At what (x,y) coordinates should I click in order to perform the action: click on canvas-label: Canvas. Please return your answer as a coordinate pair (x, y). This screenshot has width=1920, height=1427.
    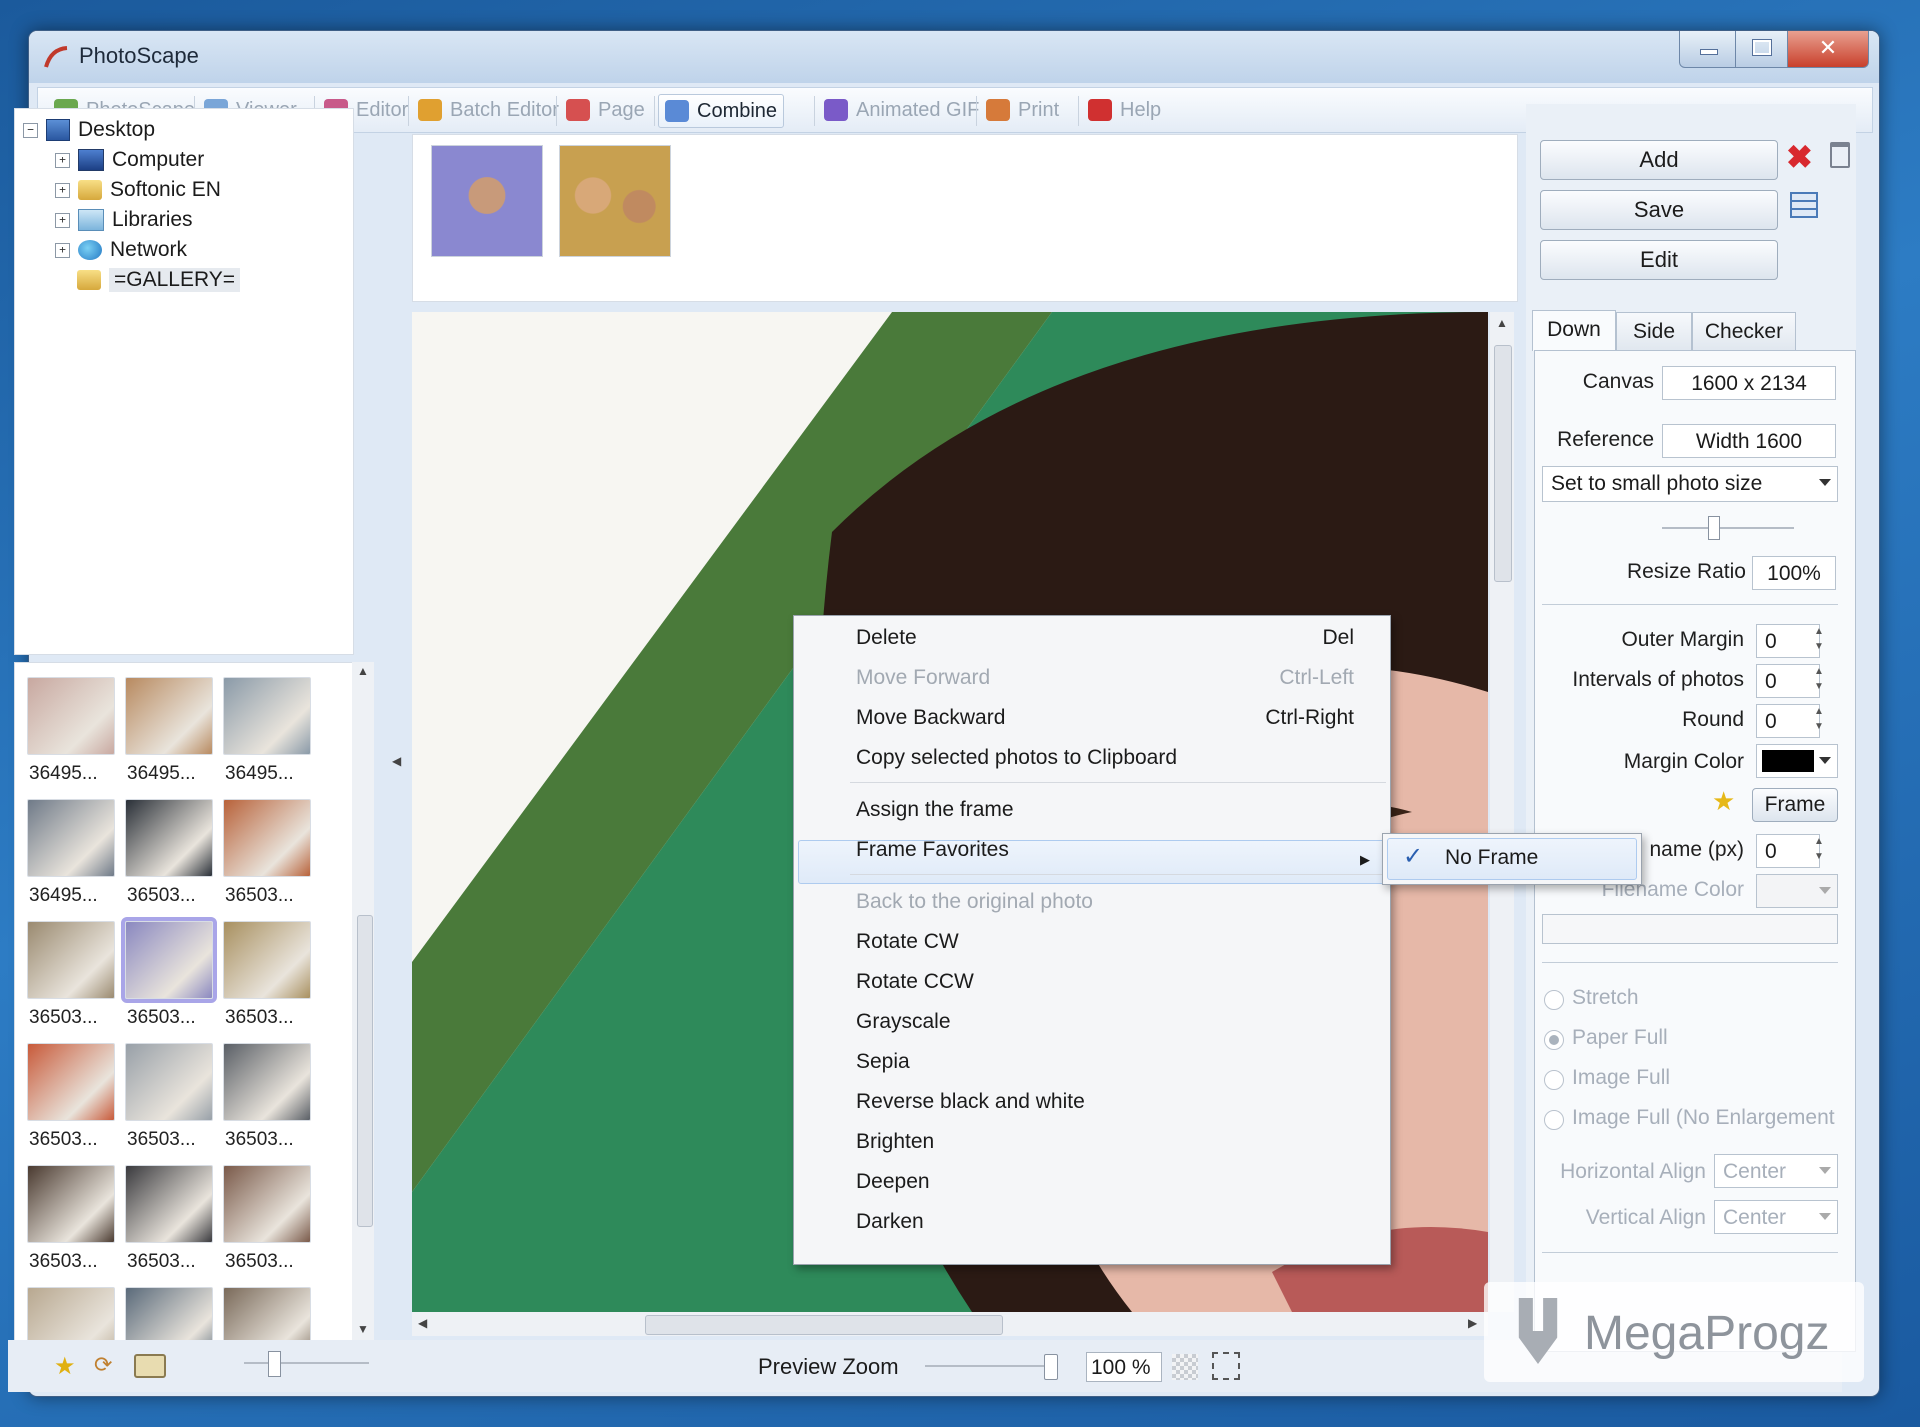
    Looking at the image, I should click on (1618, 381).